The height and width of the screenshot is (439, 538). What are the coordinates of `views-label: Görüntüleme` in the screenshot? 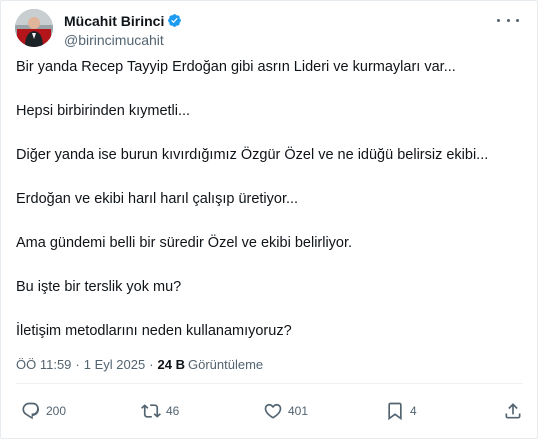 It's located at (226, 364).